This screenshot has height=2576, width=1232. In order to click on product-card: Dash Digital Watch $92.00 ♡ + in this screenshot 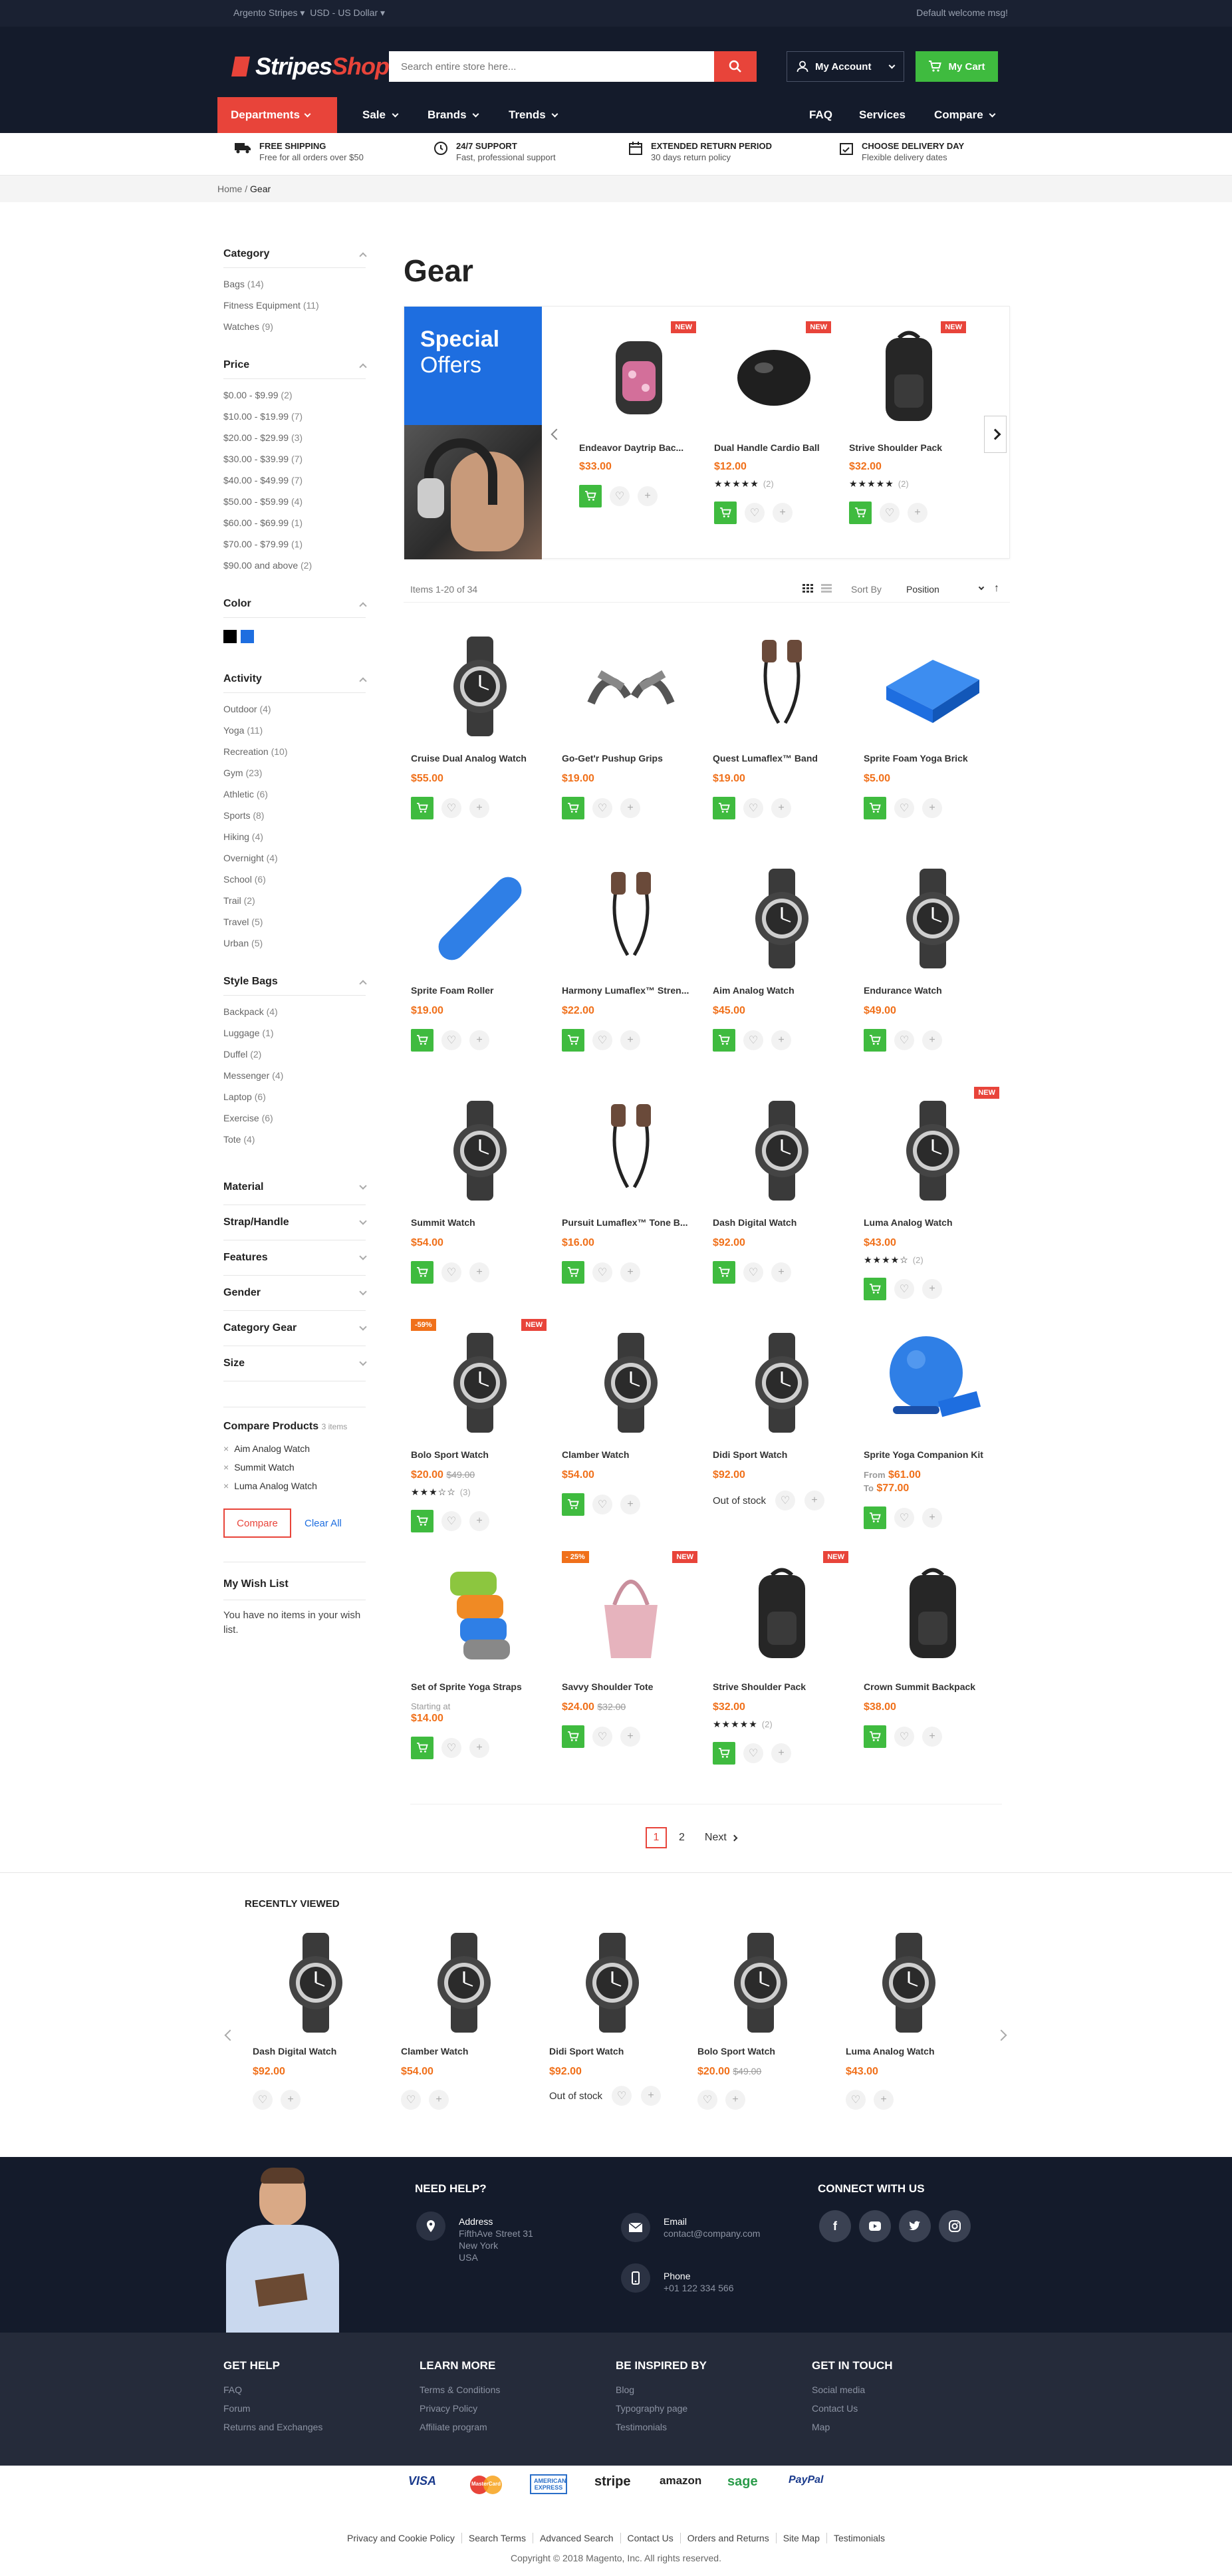, I will do `click(782, 1187)`.